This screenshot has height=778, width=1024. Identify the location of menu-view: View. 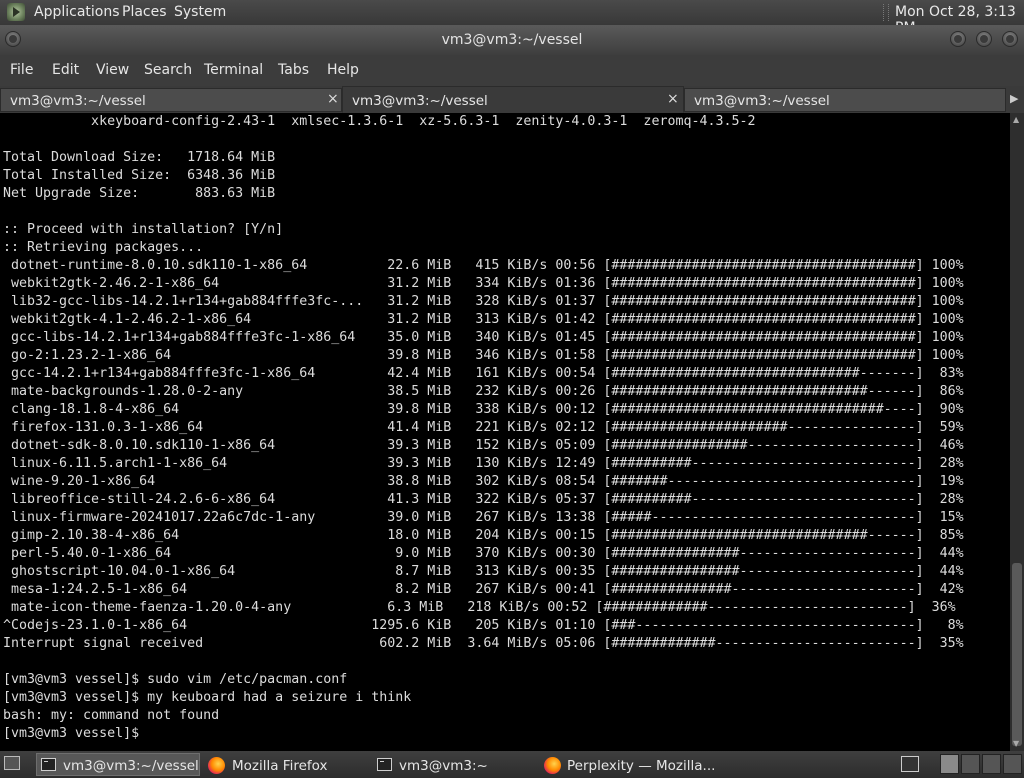
(112, 70).